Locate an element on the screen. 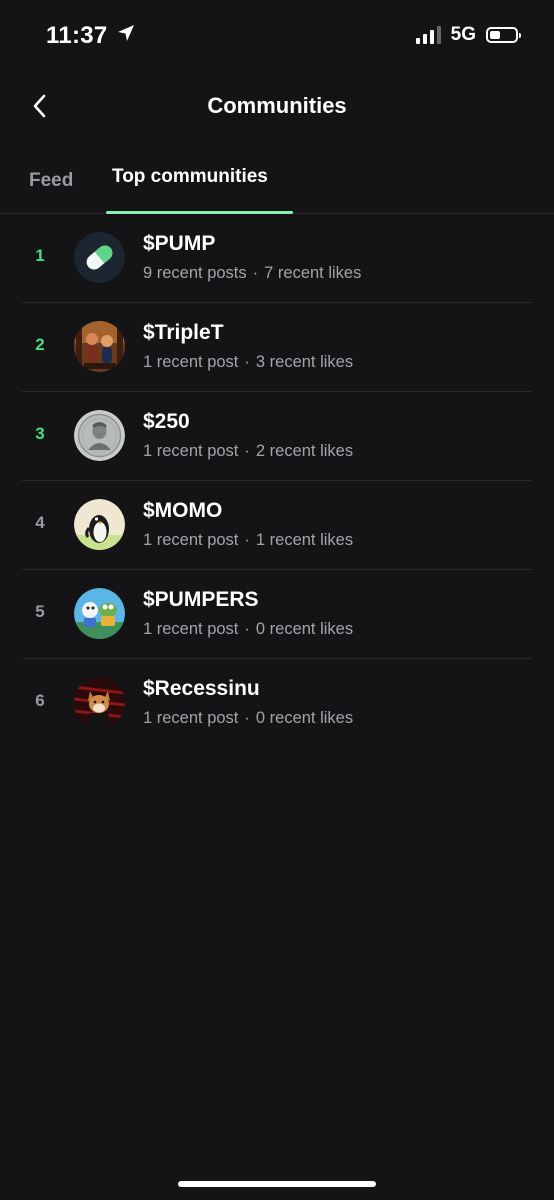  community-name: $Recessinu is located at coordinates (201, 688).